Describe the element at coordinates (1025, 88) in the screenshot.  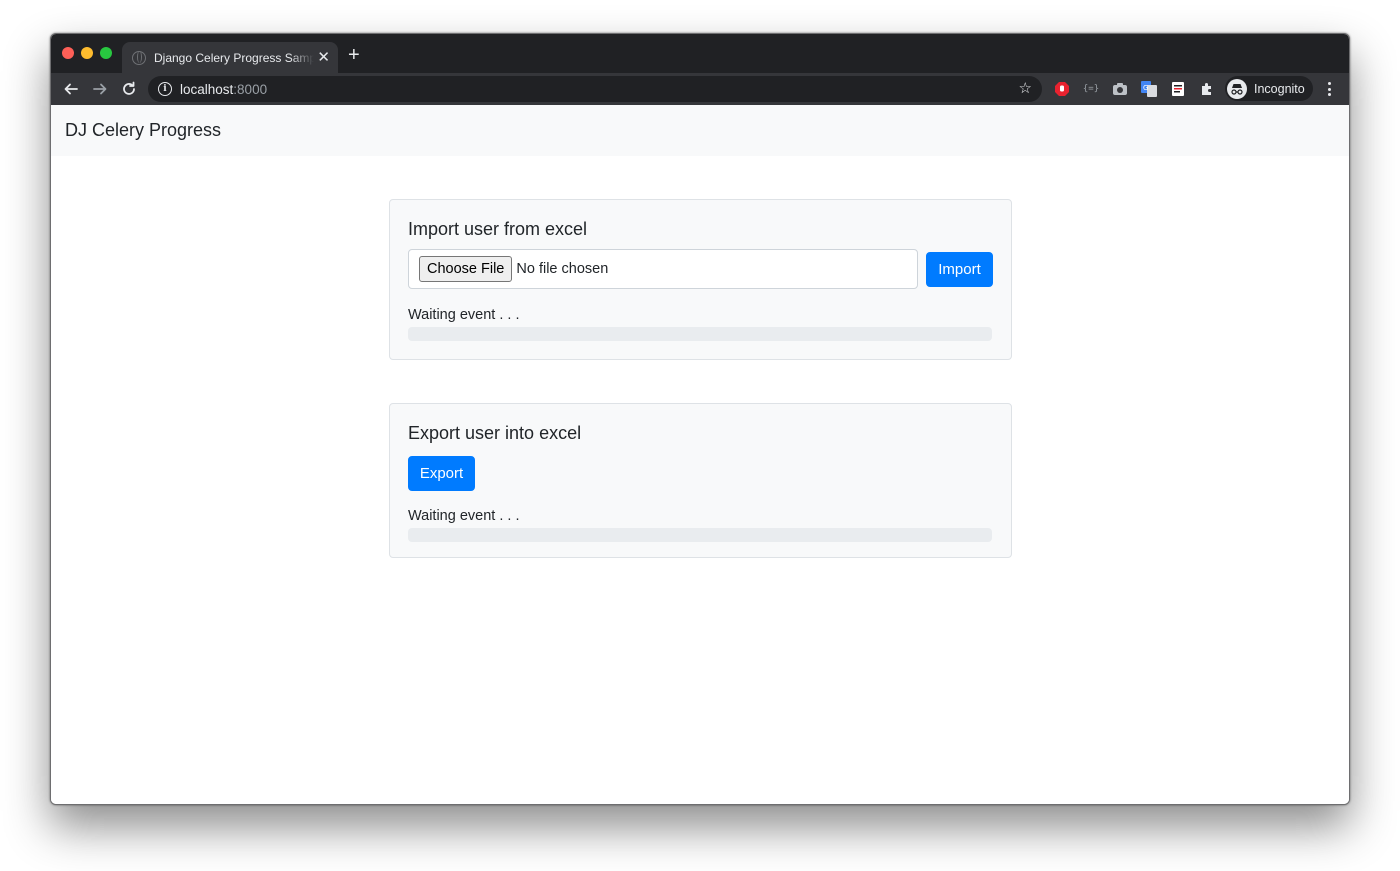
I see `bookmark-star-icon: ☆` at that location.